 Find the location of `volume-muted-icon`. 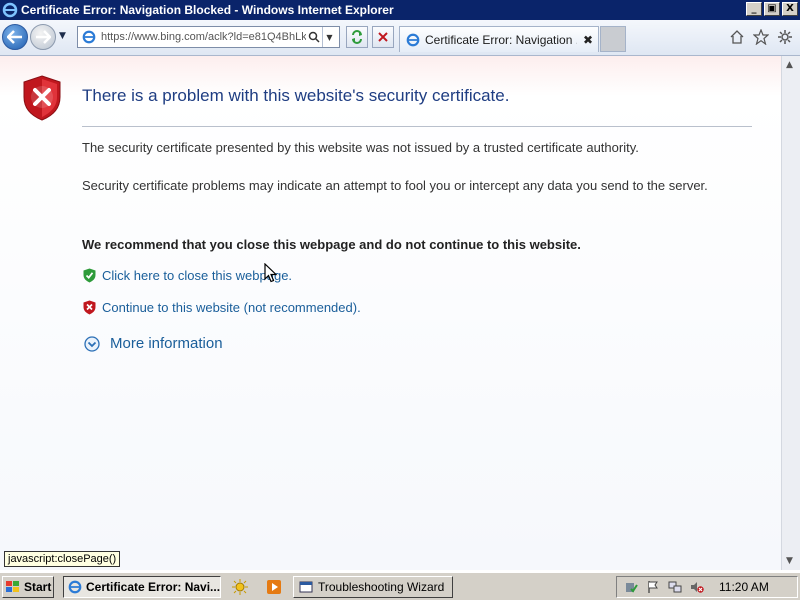

volume-muted-icon is located at coordinates (697, 587).